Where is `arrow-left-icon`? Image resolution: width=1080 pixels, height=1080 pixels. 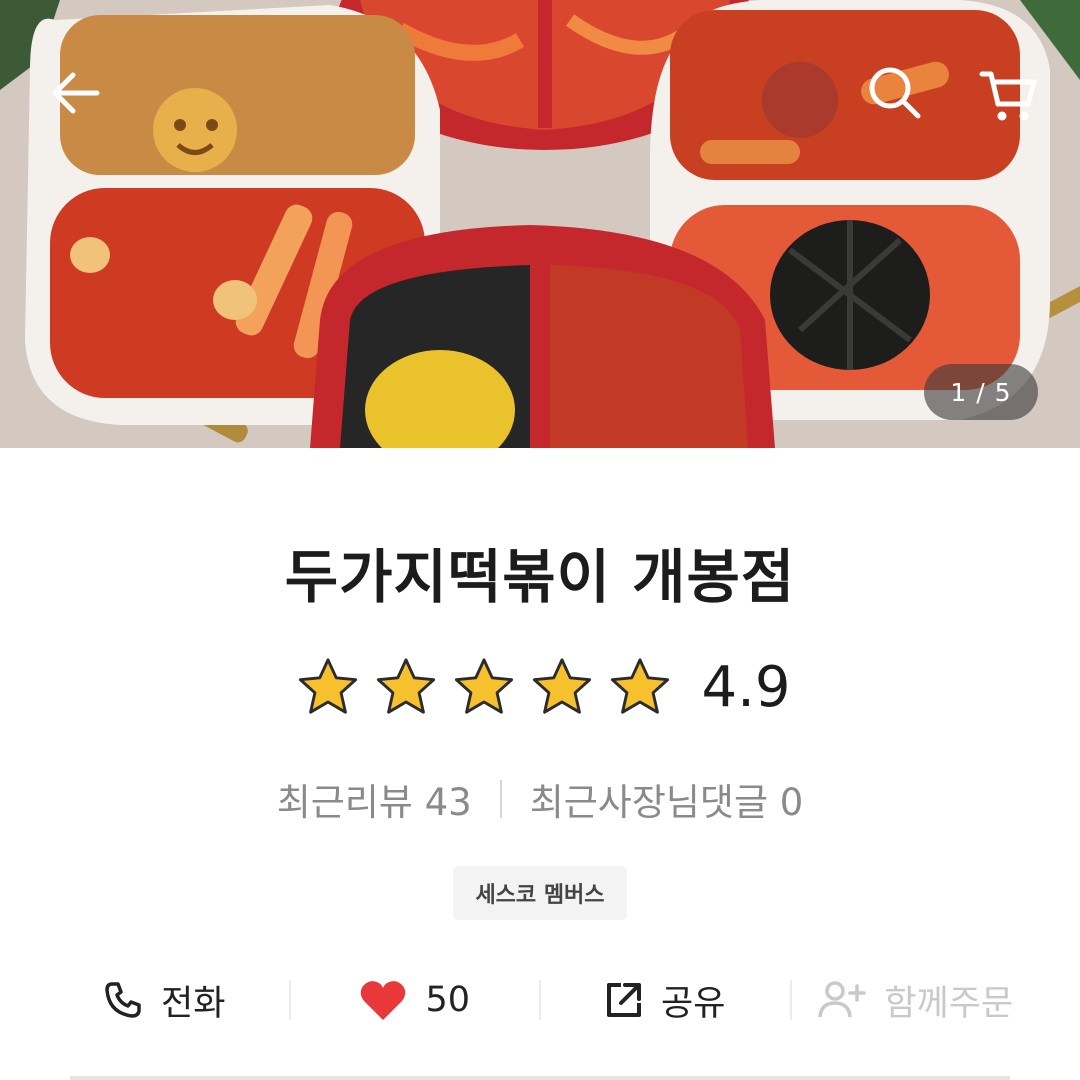 arrow-left-icon is located at coordinates (76, 93).